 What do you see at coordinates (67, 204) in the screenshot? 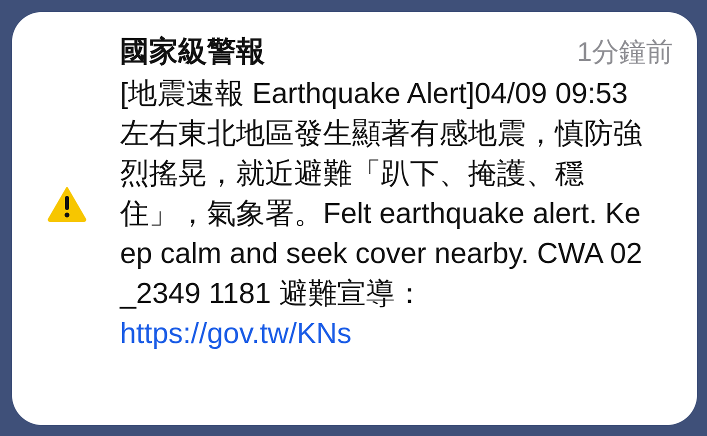
I see `warning-icon` at bounding box center [67, 204].